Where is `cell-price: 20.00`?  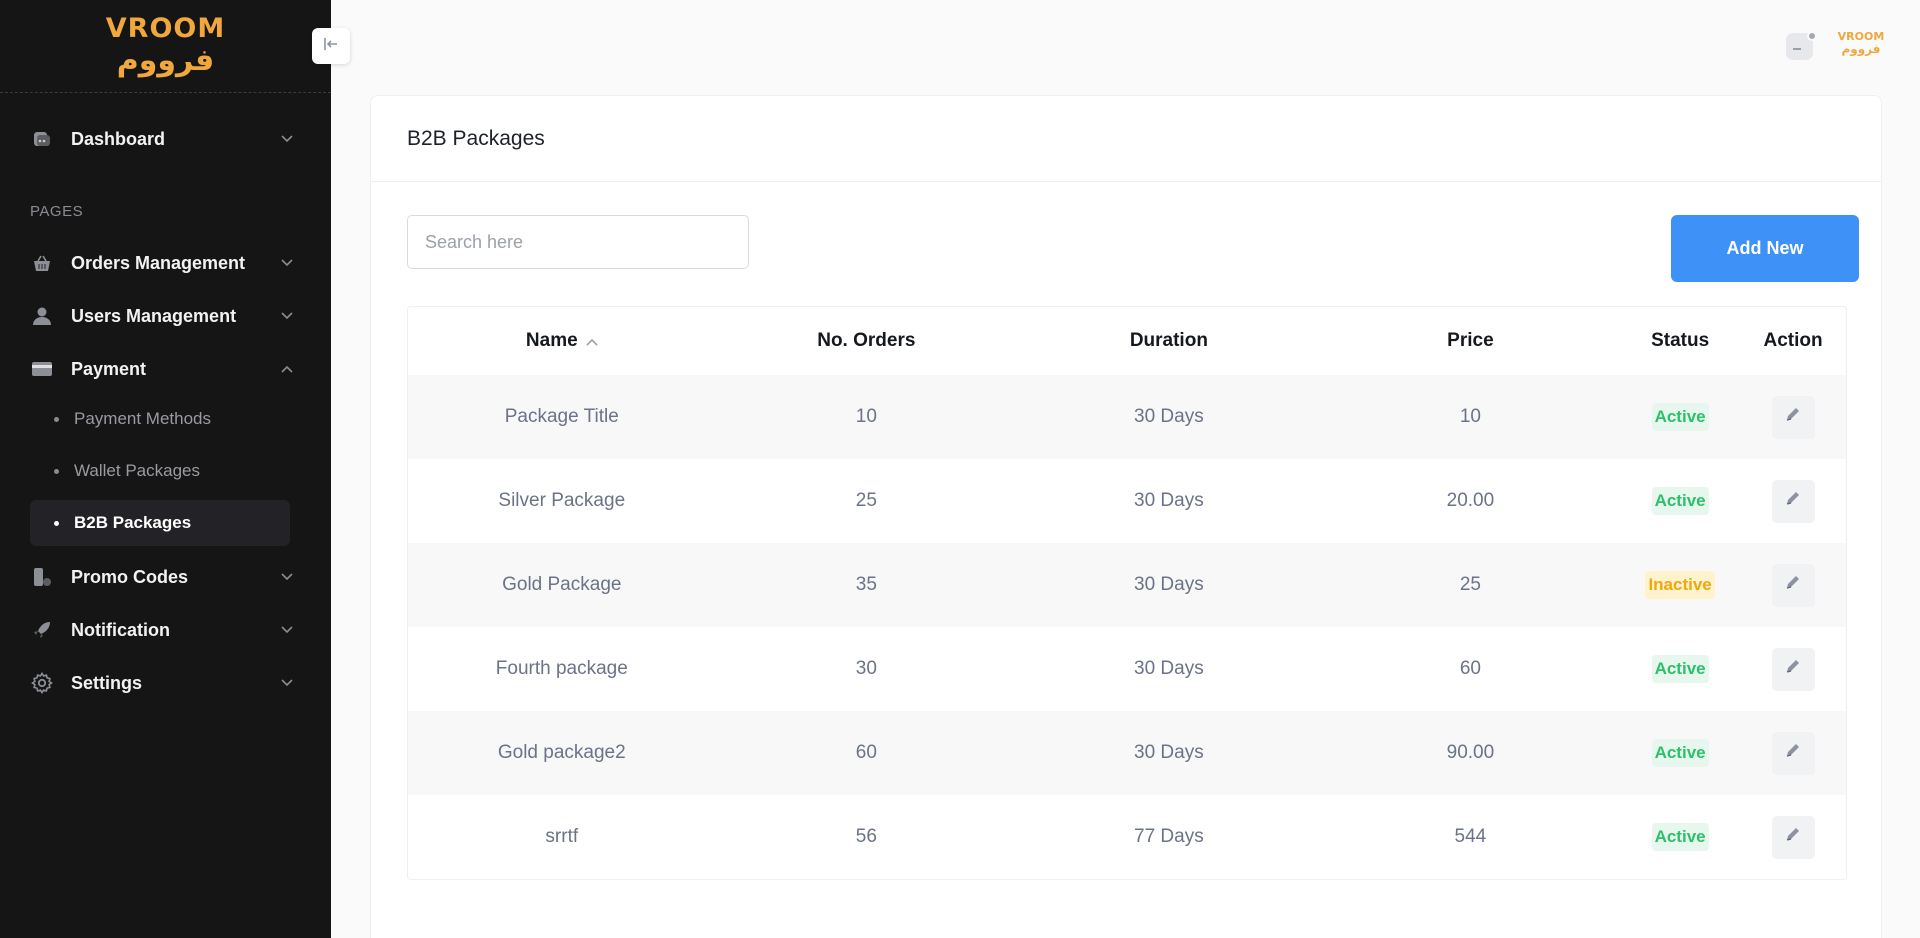 cell-price: 20.00 is located at coordinates (1470, 500).